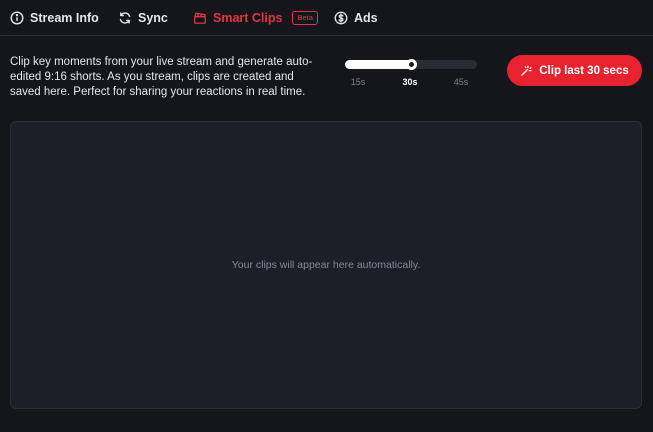  Describe the element at coordinates (153, 18) in the screenshot. I see `tab-label: Sync` at that location.